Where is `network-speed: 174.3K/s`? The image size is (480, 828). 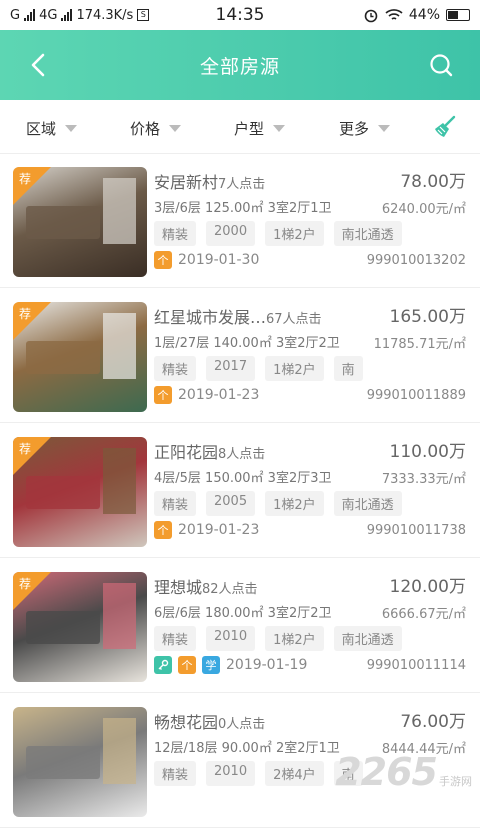 network-speed: 174.3K/s is located at coordinates (104, 15).